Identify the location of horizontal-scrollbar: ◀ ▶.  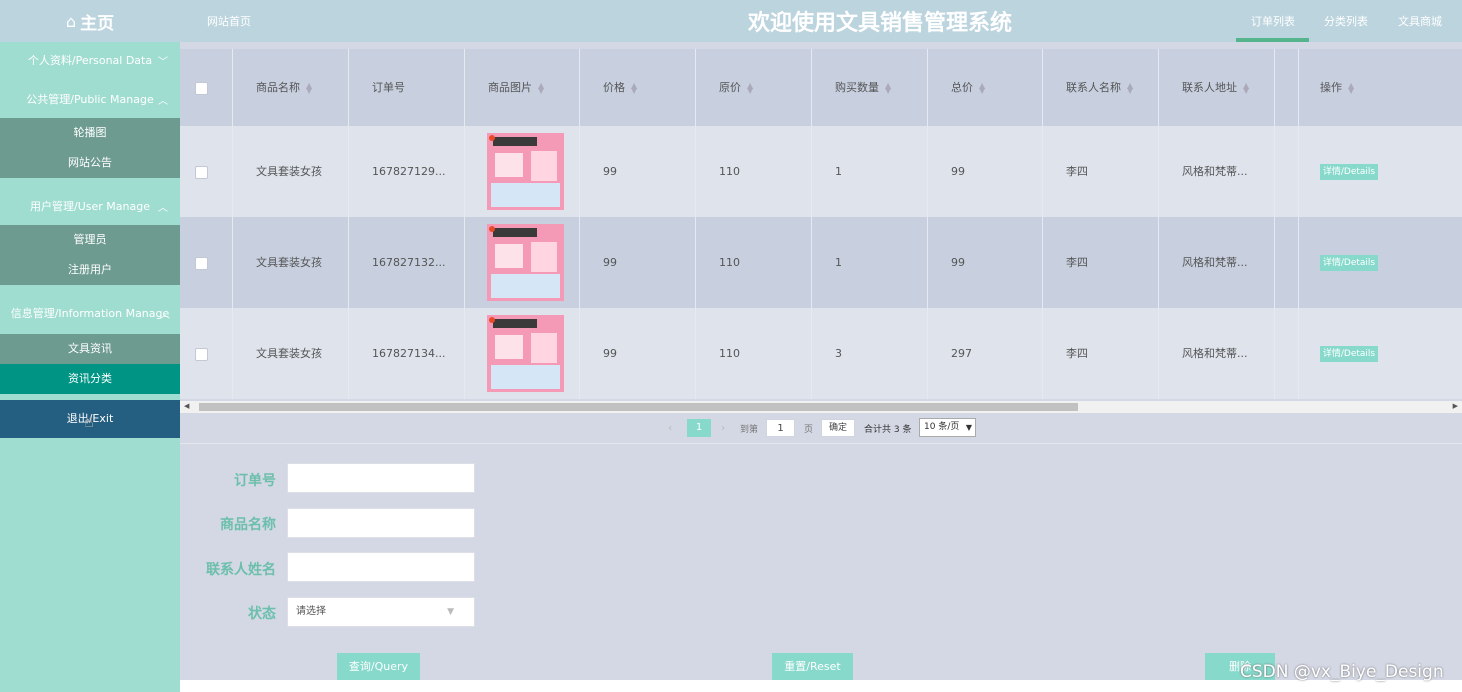
(821, 407).